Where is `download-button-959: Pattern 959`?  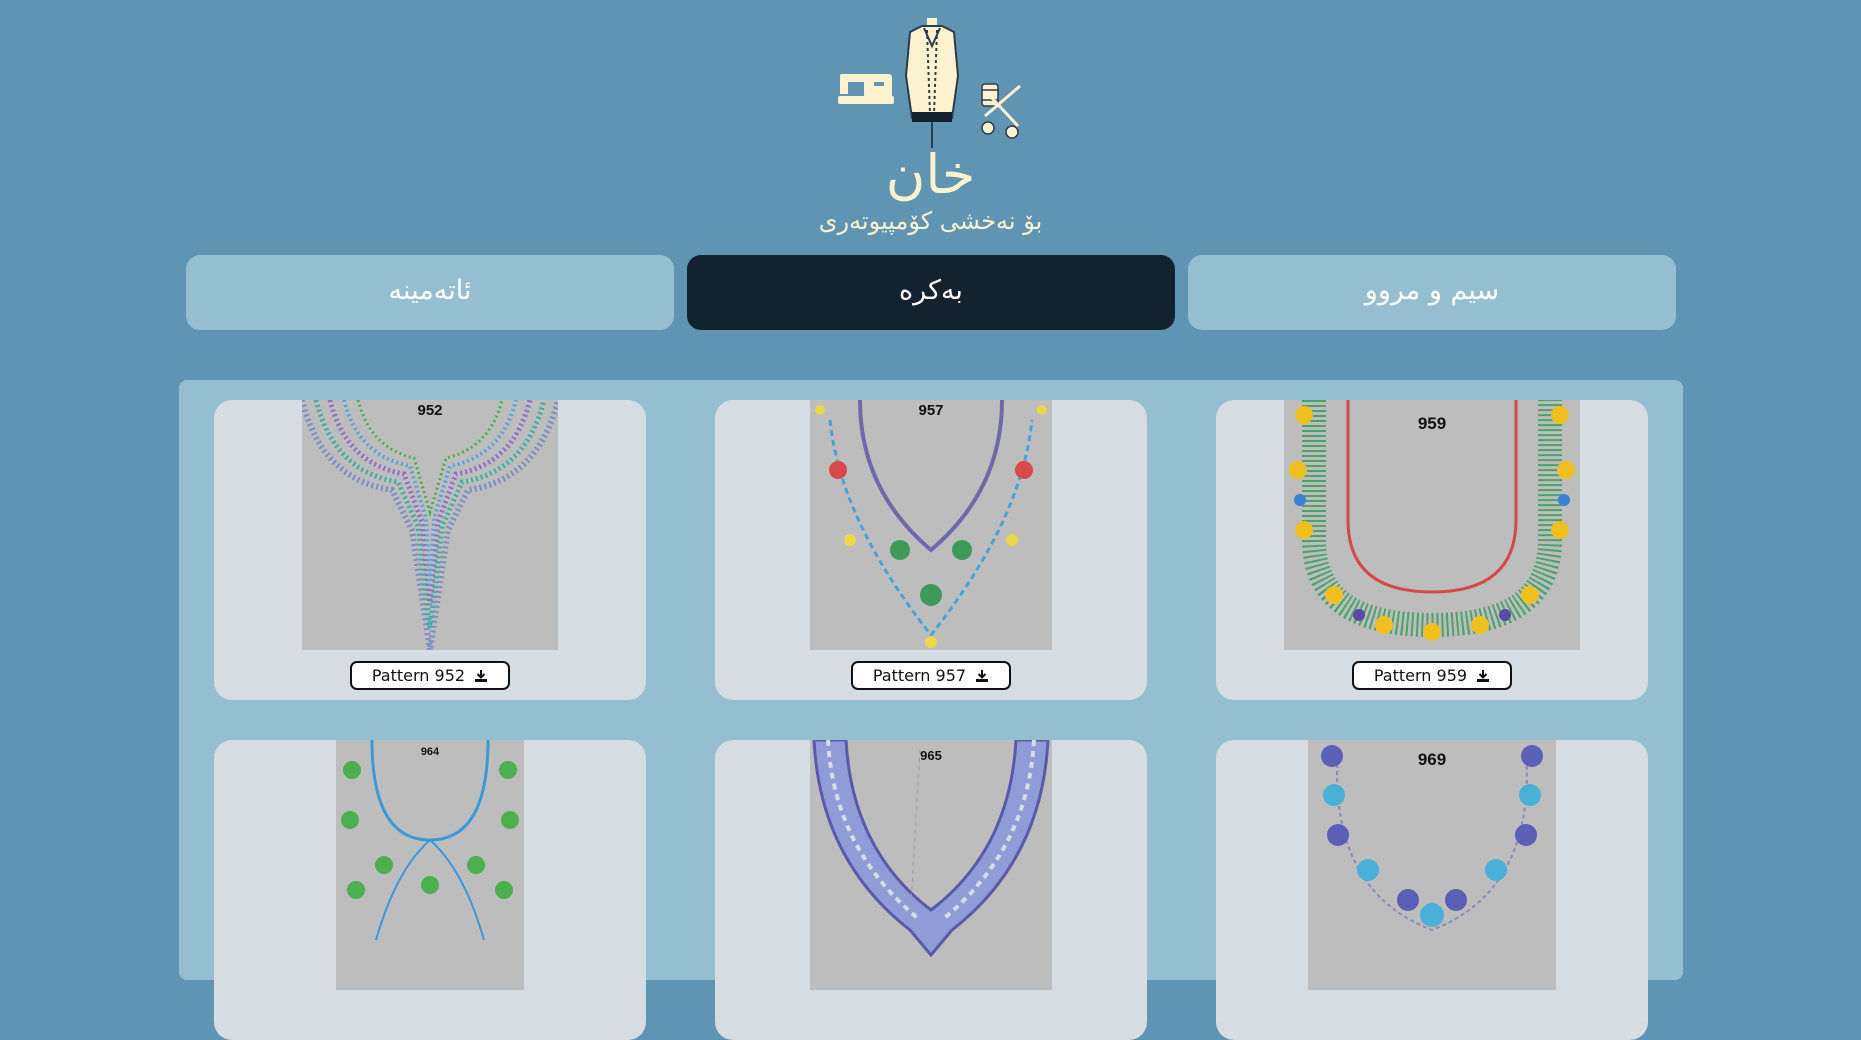
download-button-959: Pattern 959 is located at coordinates (1432, 675).